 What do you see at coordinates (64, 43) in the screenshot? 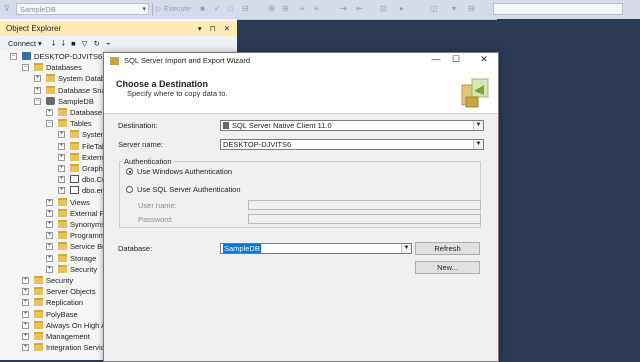
I see `disconnect-icon: ⸸` at bounding box center [64, 43].